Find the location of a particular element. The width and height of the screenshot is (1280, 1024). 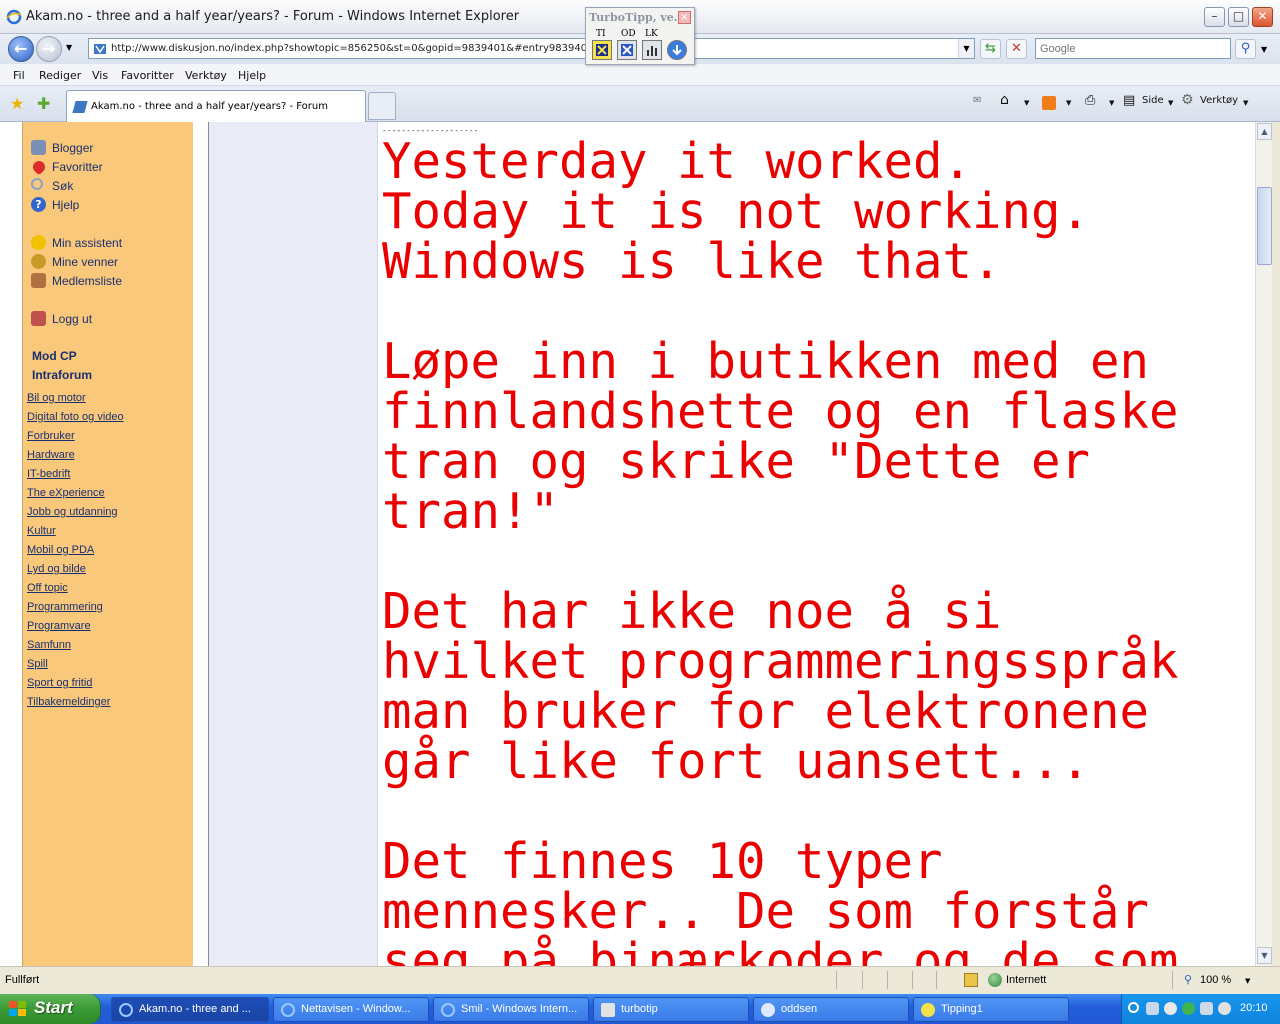

menu-help: Hjelp is located at coordinates (252, 75).